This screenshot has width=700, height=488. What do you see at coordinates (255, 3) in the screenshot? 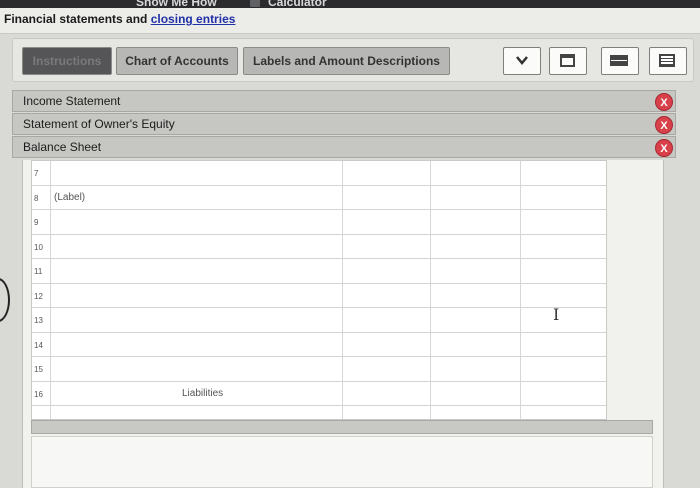
I see `calculator-icon` at bounding box center [255, 3].